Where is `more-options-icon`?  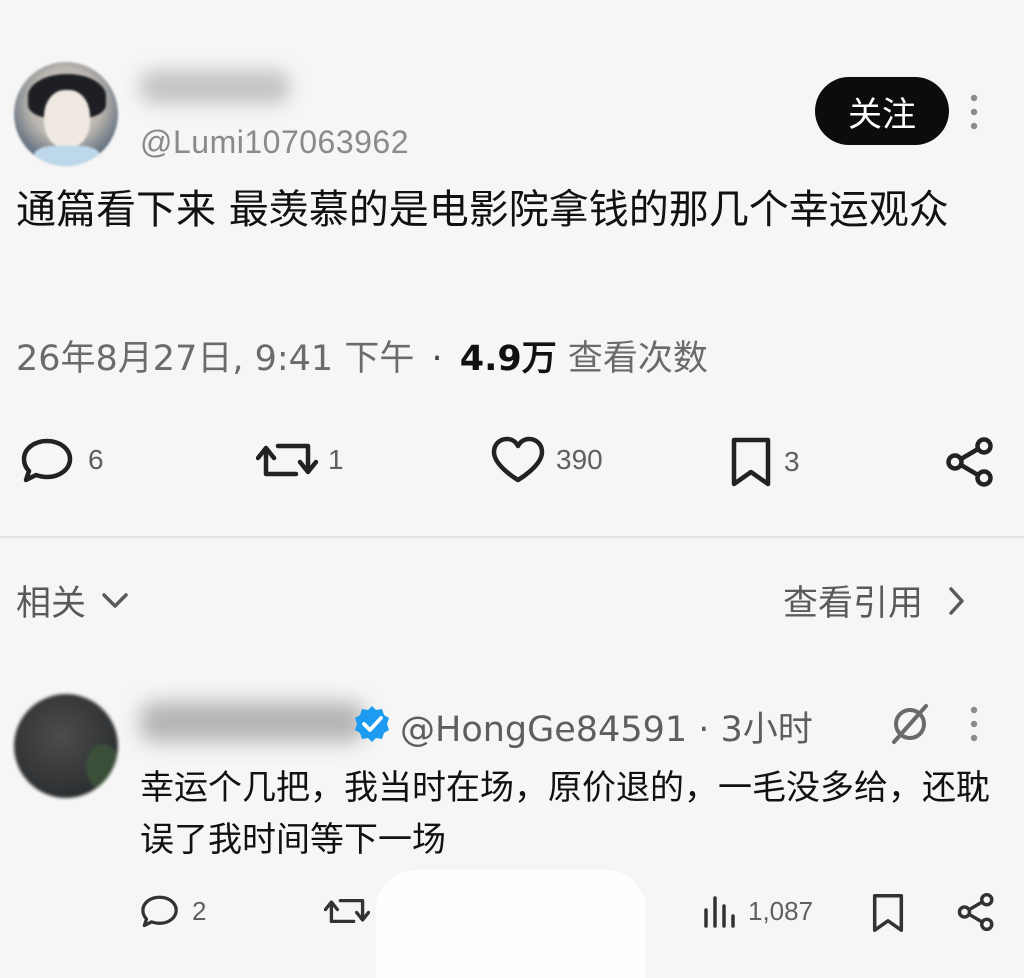 more-options-icon is located at coordinates (974, 112).